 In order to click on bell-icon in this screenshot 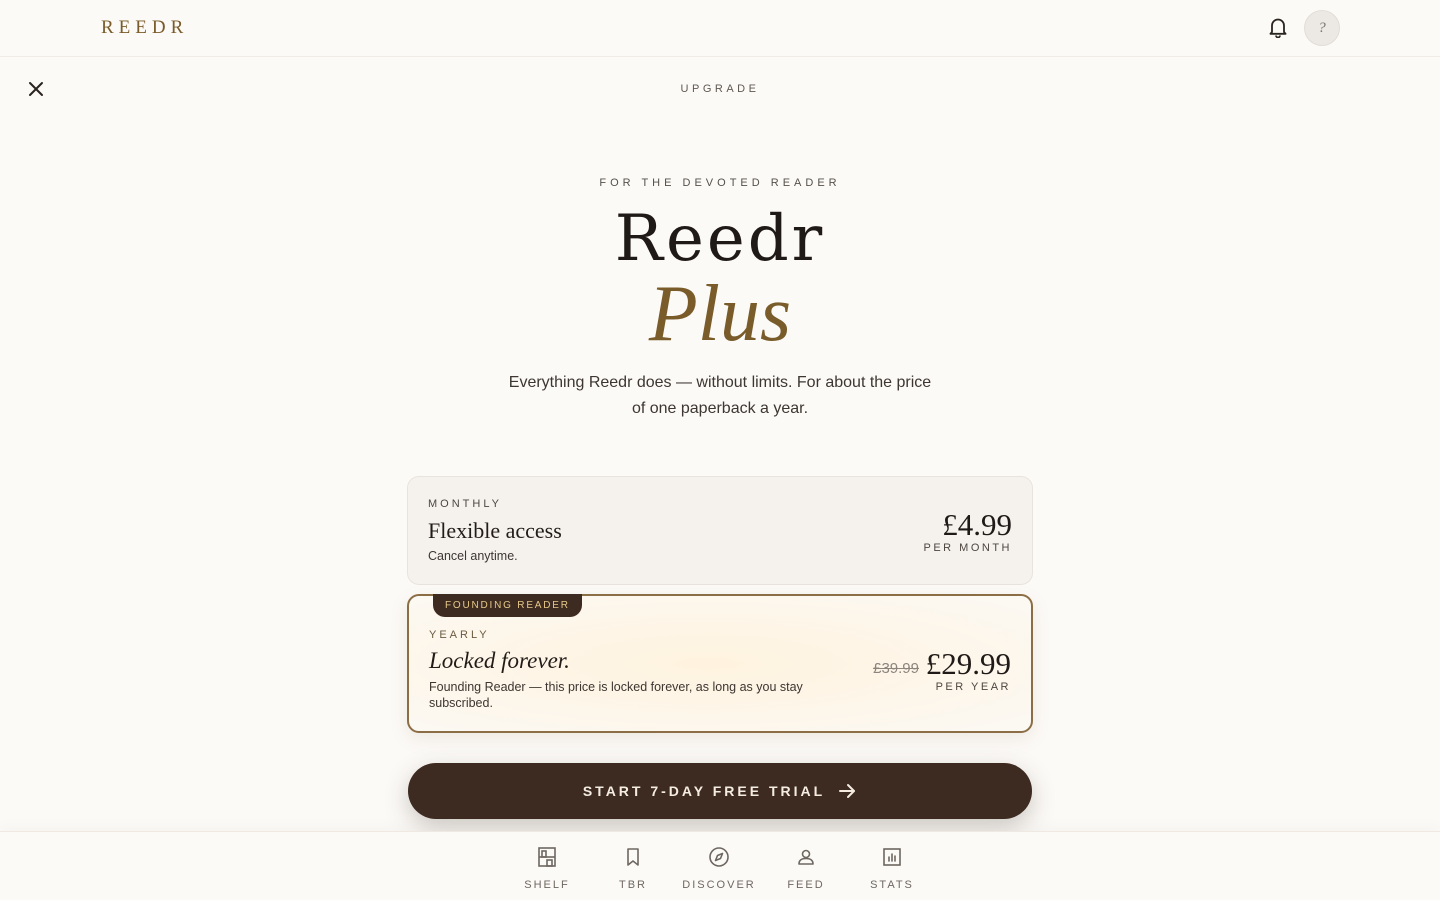, I will do `click(1278, 27)`.